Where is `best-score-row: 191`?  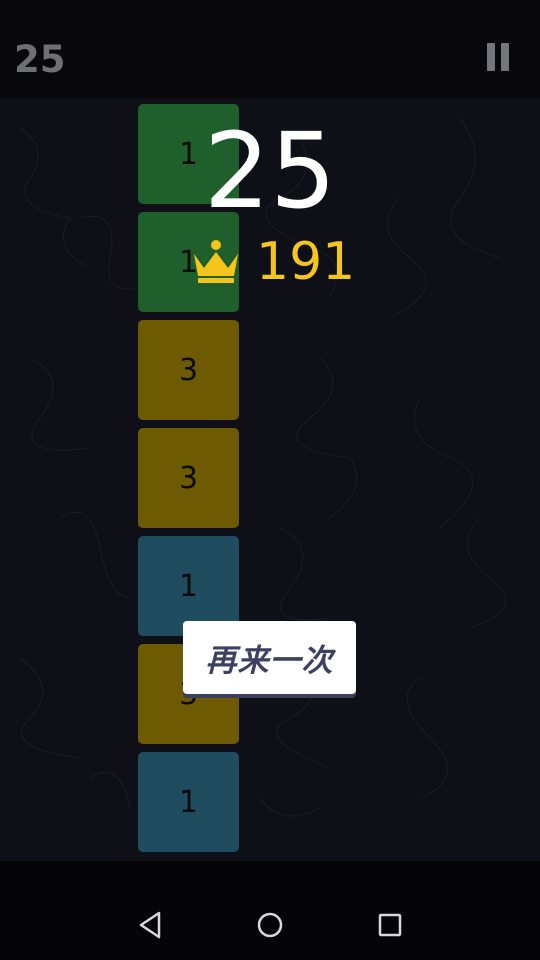
best-score-row: 191 is located at coordinates (273, 262).